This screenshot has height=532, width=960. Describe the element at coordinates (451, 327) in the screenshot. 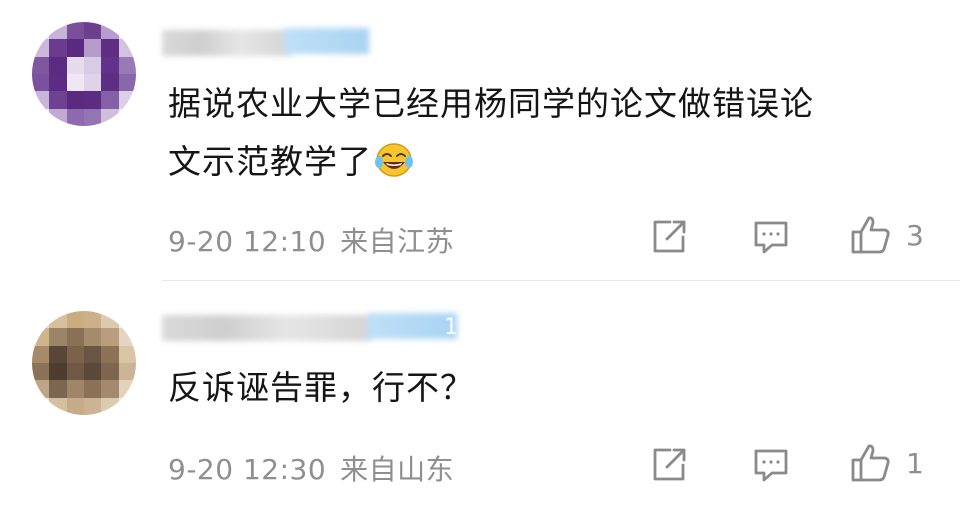

I see `user-badge: 1` at that location.